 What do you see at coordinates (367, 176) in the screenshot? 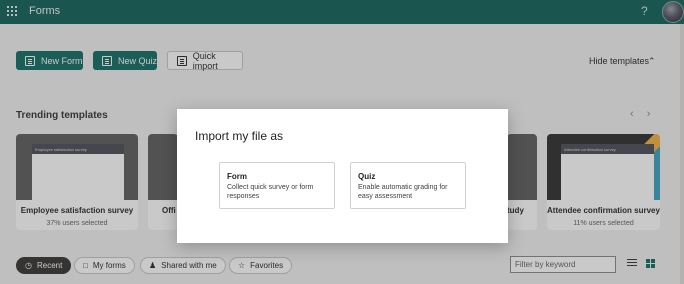
I see `option-title: Quiz` at bounding box center [367, 176].